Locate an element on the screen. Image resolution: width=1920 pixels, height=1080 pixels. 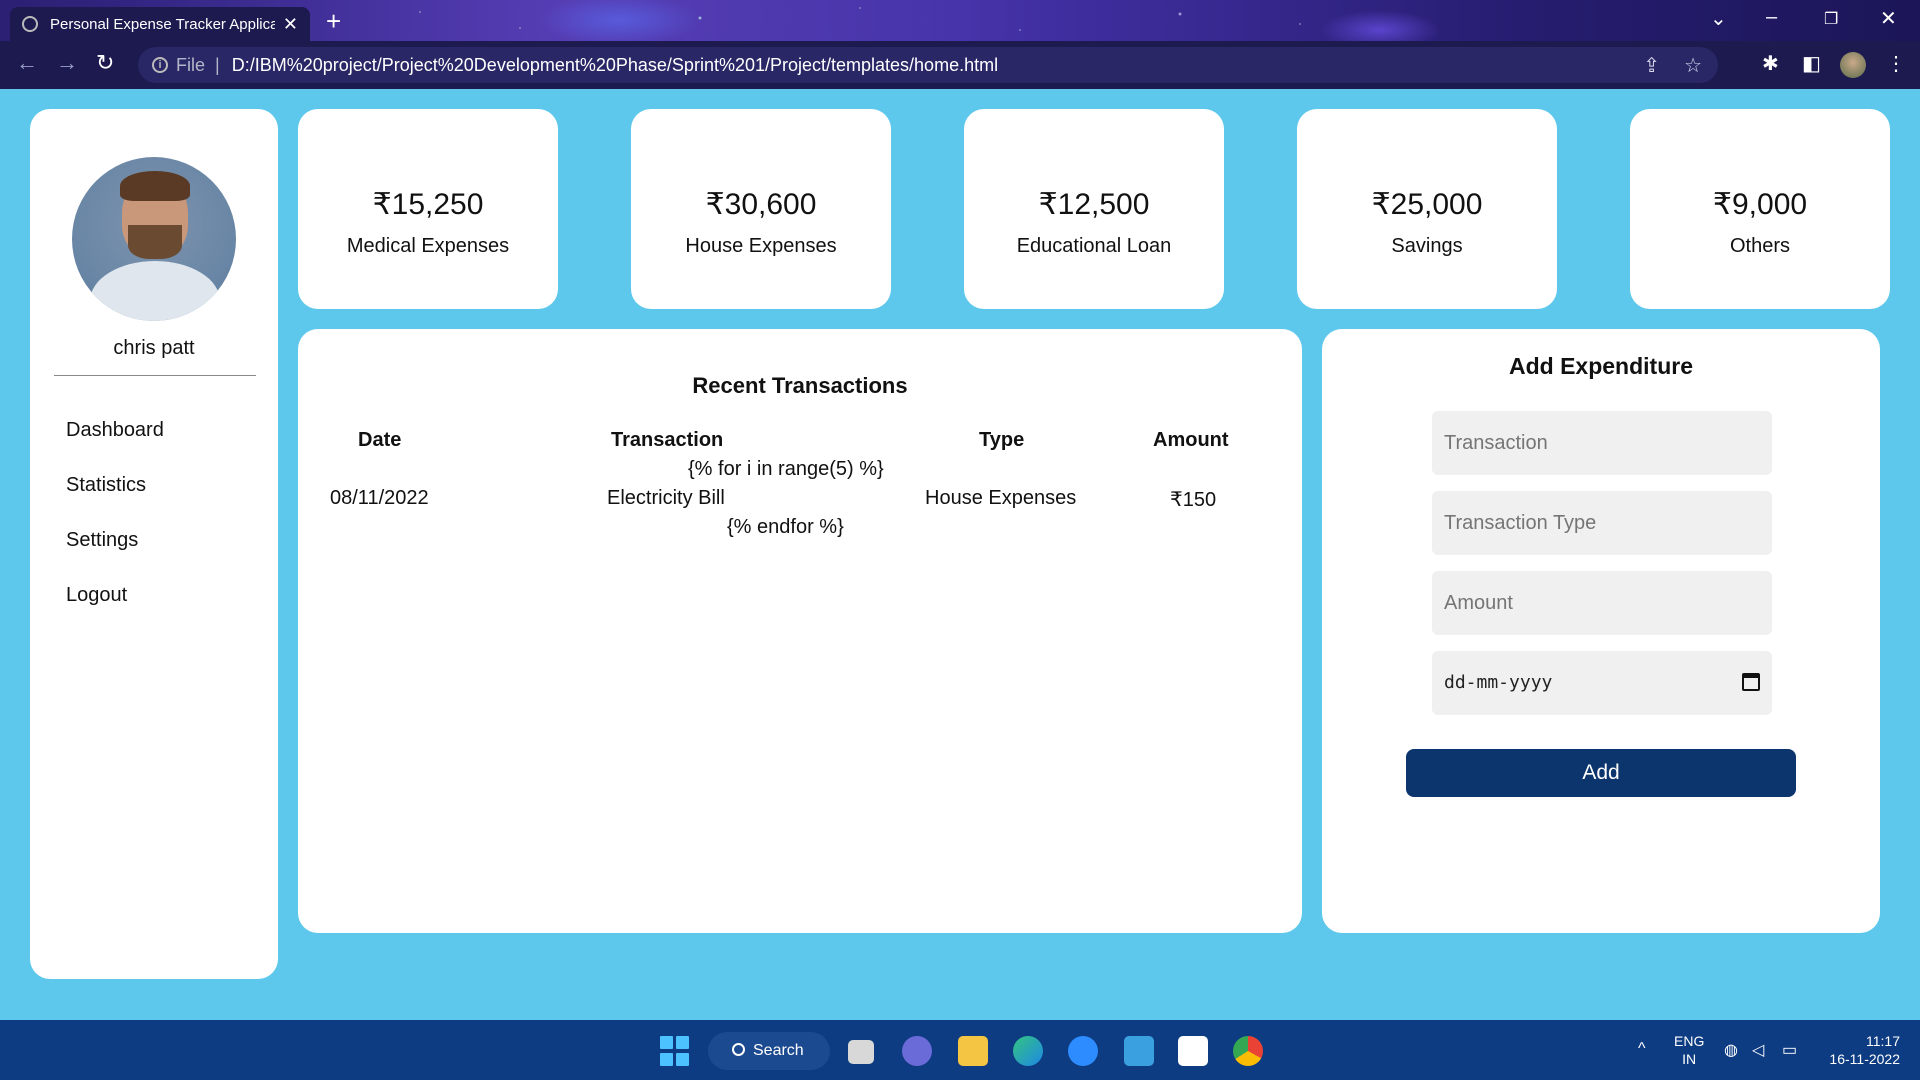
star-icon: ☆ is located at coordinates (1693, 65).